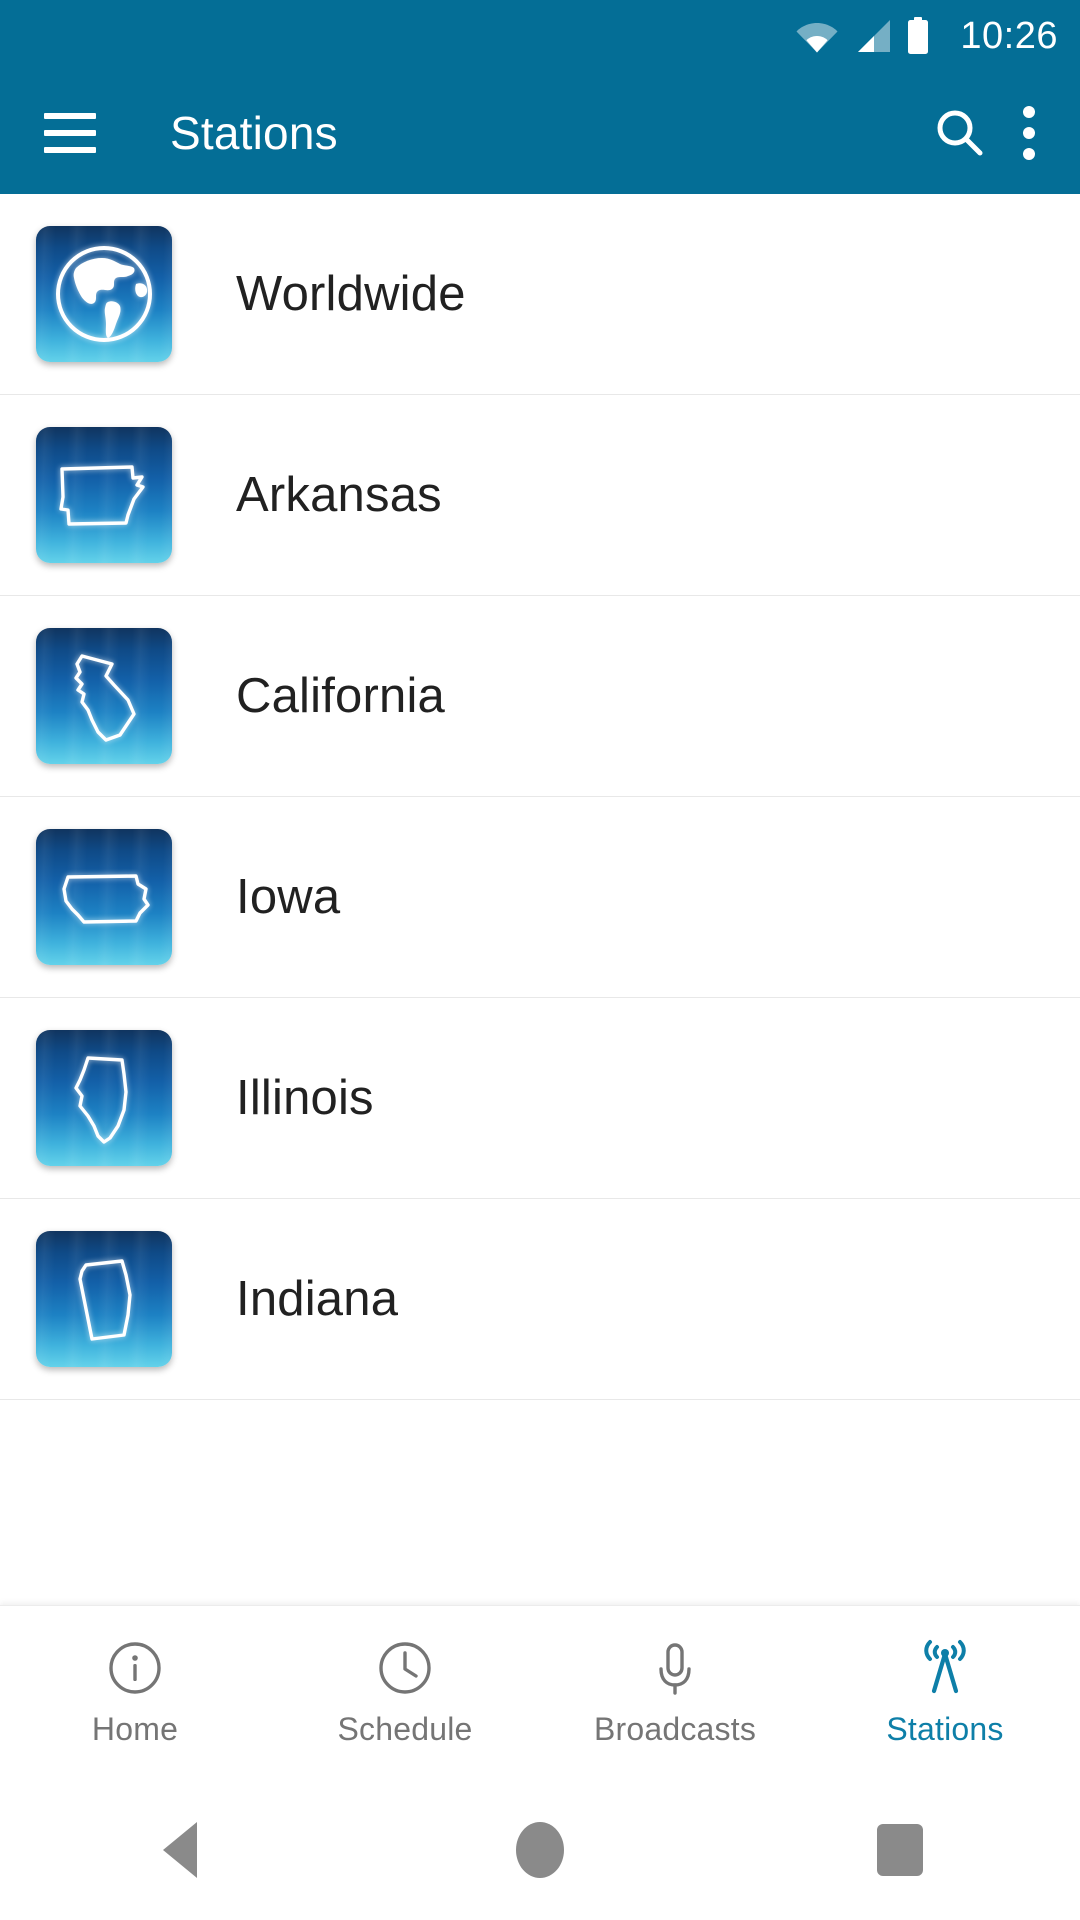 This screenshot has width=1080, height=1920. Describe the element at coordinates (339, 495) in the screenshot. I see `list-item-label: Arkansas` at that location.